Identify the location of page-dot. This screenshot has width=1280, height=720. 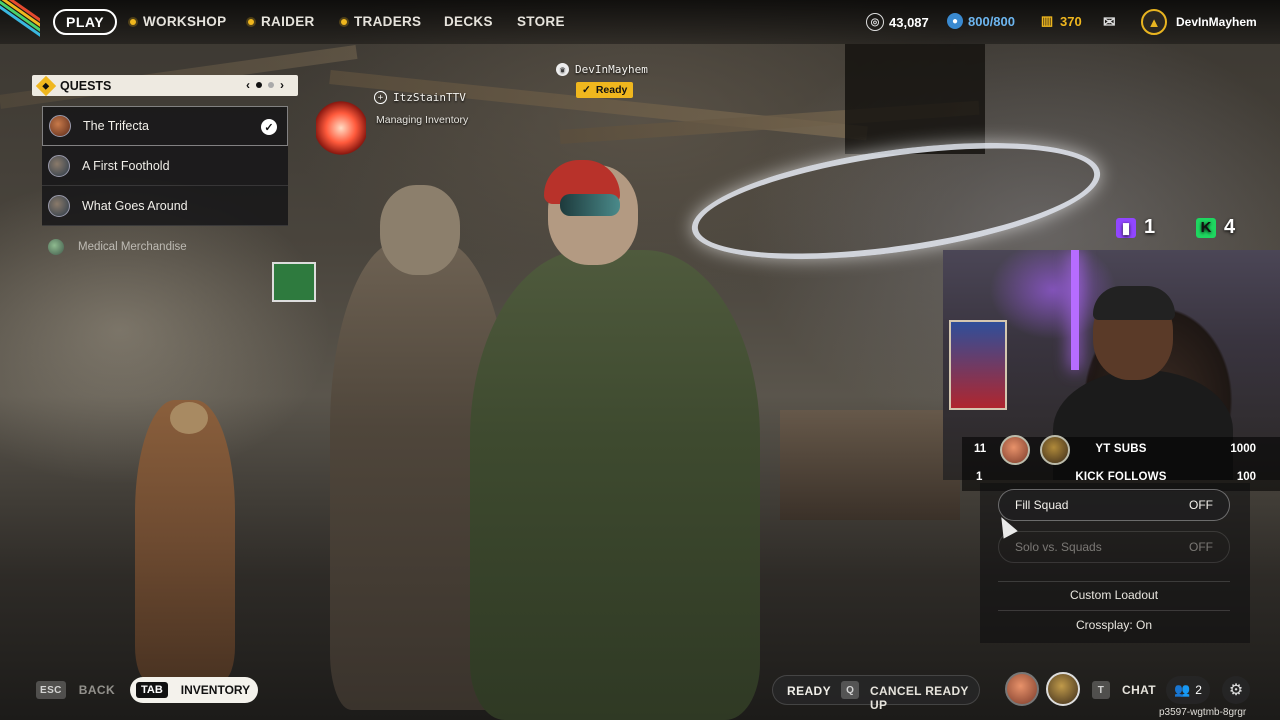
(271, 85).